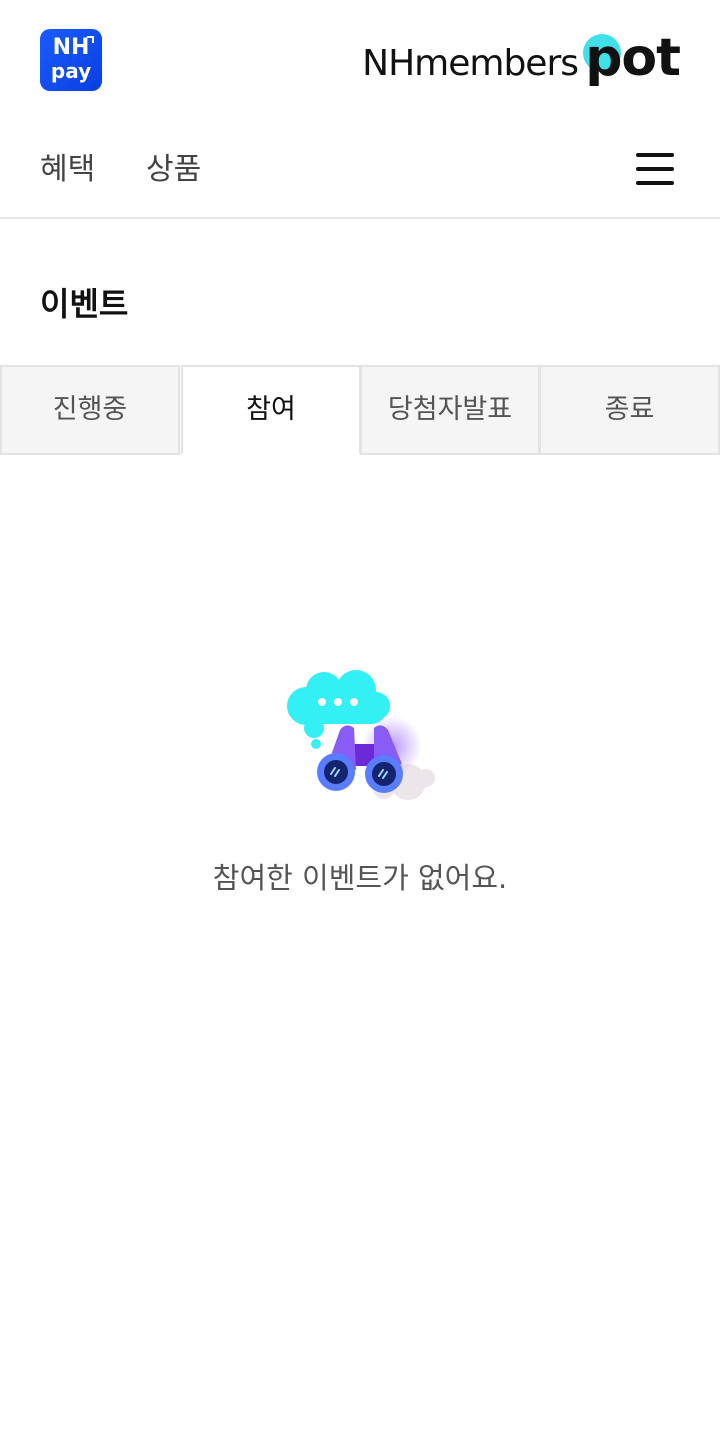 Image resolution: width=720 pixels, height=1440 pixels. What do you see at coordinates (67, 170) in the screenshot?
I see `nav-item-benefit: 혜택` at bounding box center [67, 170].